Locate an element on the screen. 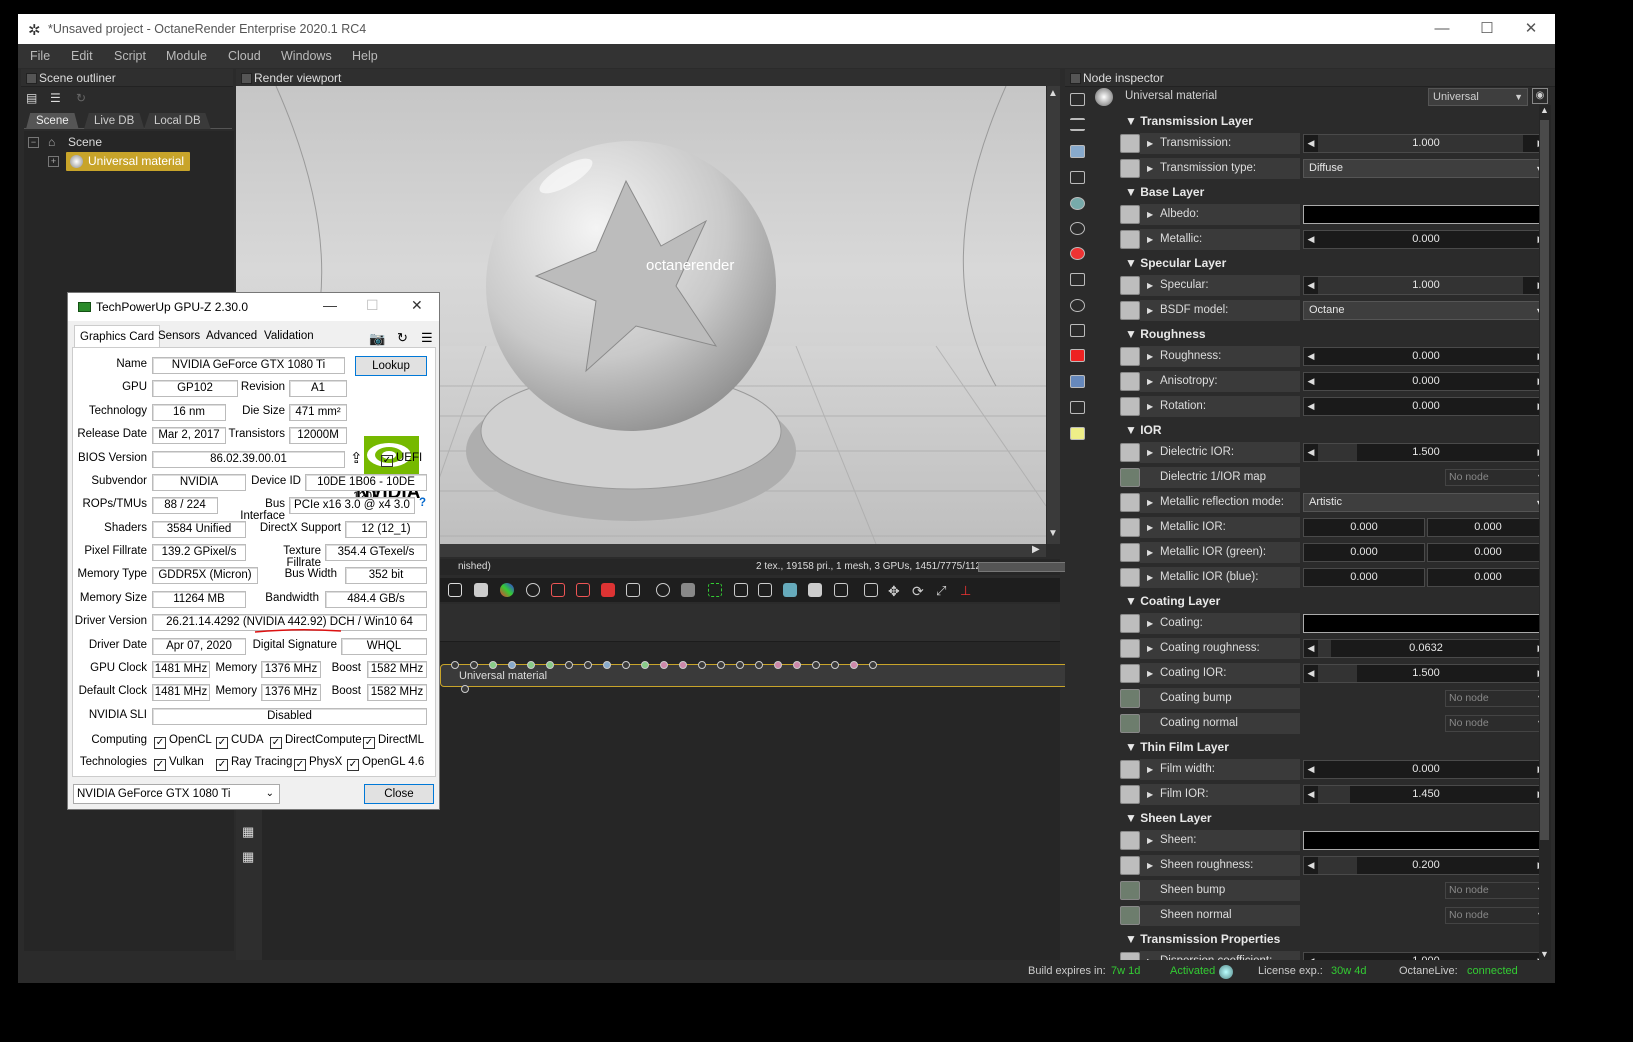 This screenshot has width=1633, height=1042. scroll-down-icon: ▼ is located at coordinates (1544, 954).